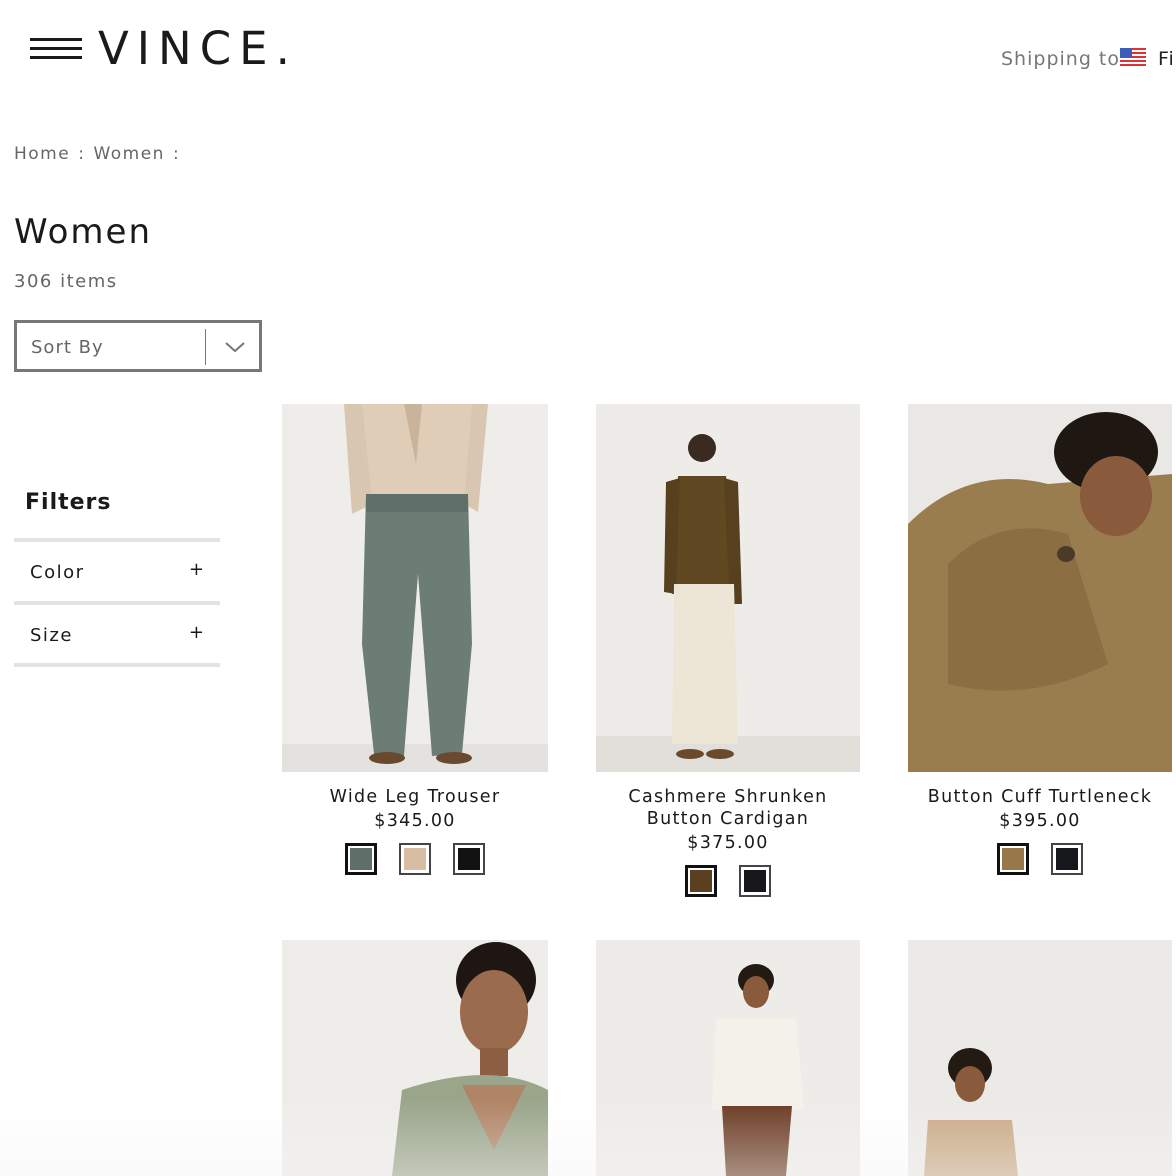 This screenshot has width=1176, height=1176. Describe the element at coordinates (117, 665) in the screenshot. I see `divider` at that location.